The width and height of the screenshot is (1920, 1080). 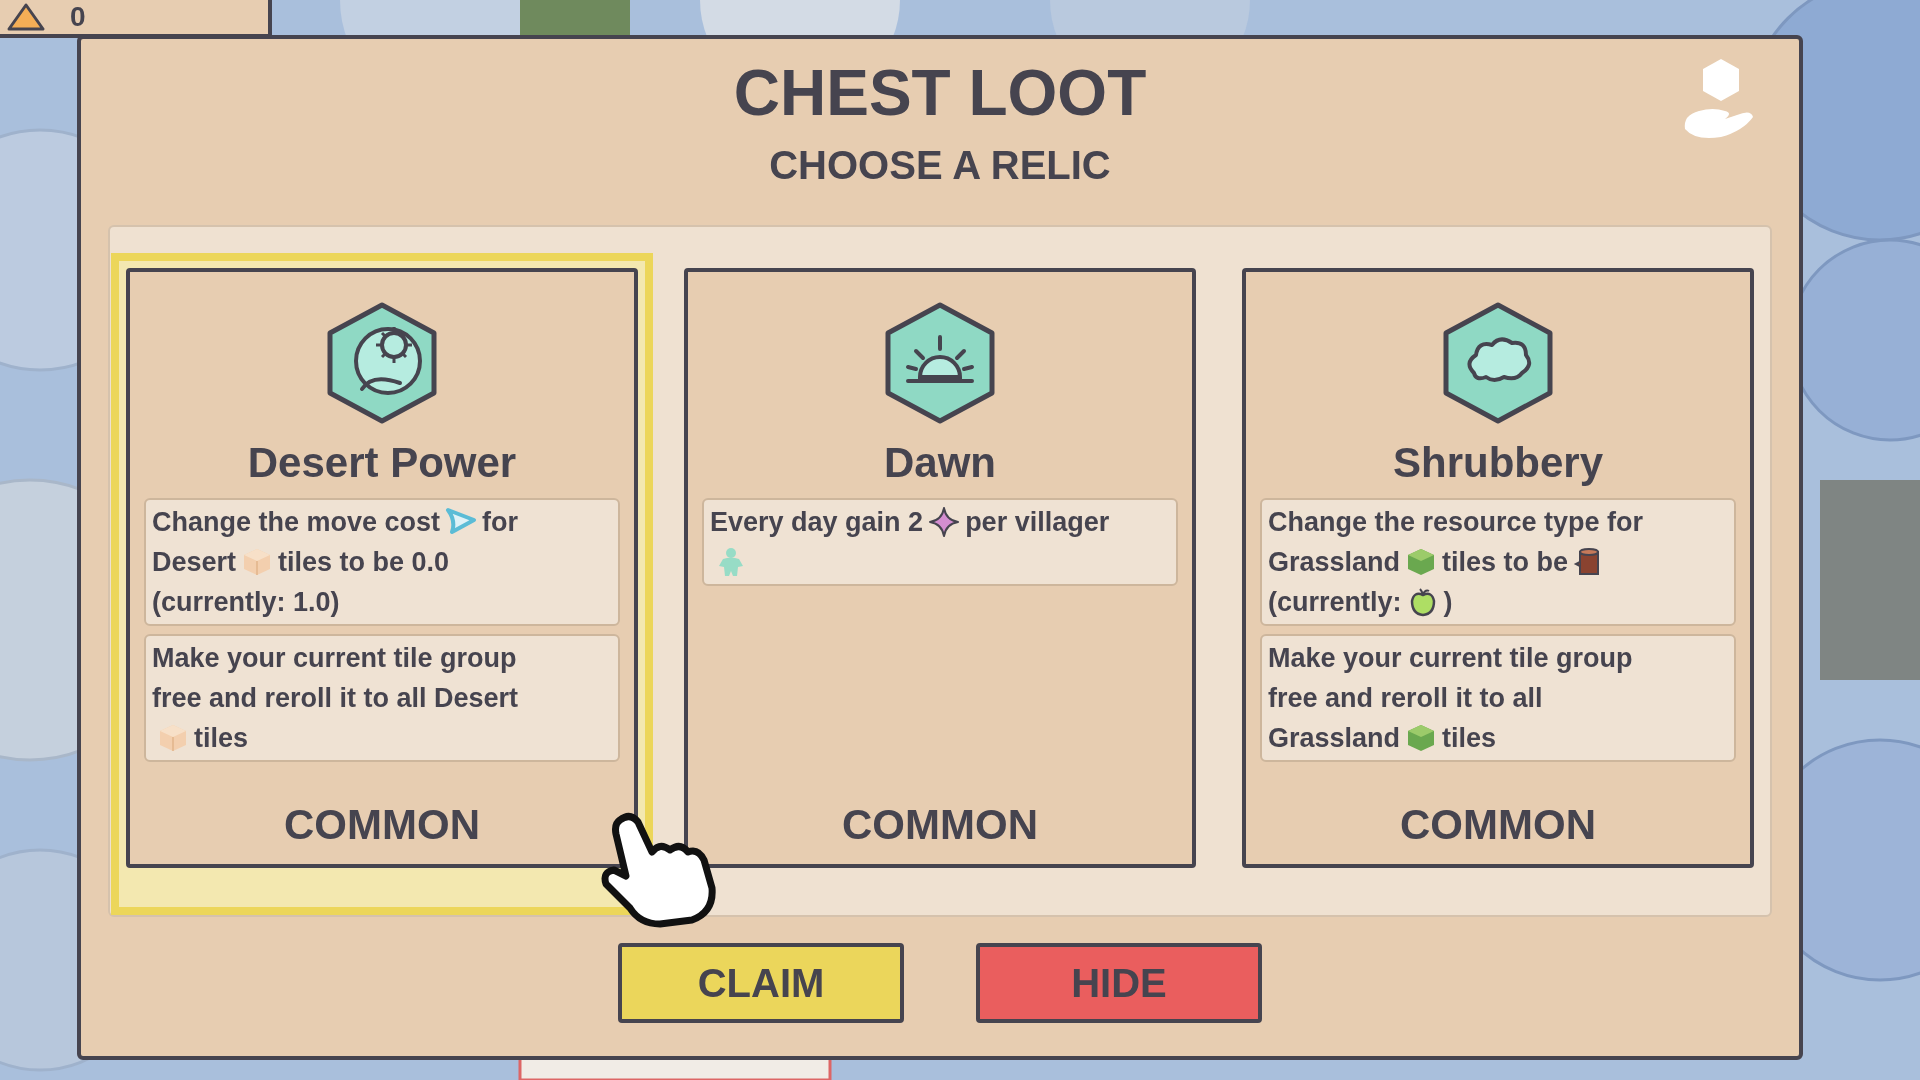 I want to click on effect-text: per villager, so click(x=1037, y=523).